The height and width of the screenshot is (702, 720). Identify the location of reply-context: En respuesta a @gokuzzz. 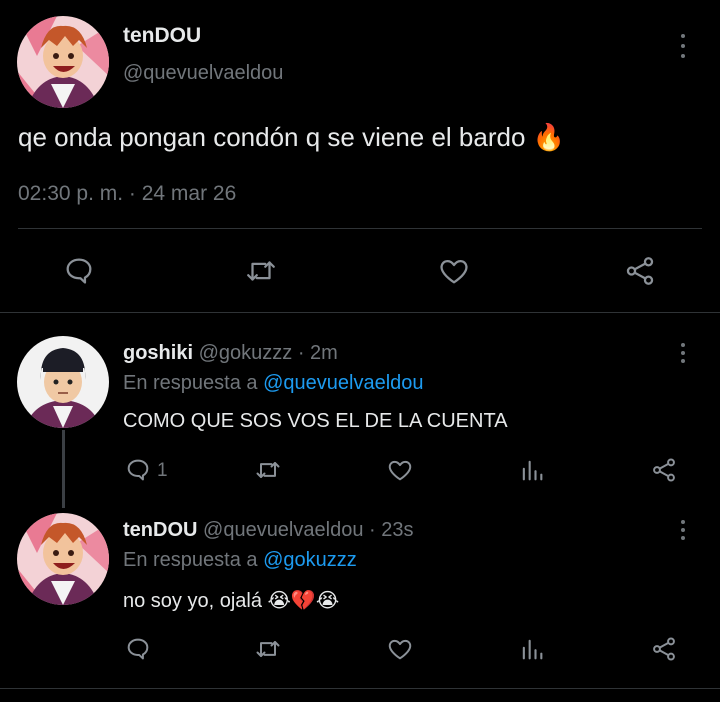
(240, 560).